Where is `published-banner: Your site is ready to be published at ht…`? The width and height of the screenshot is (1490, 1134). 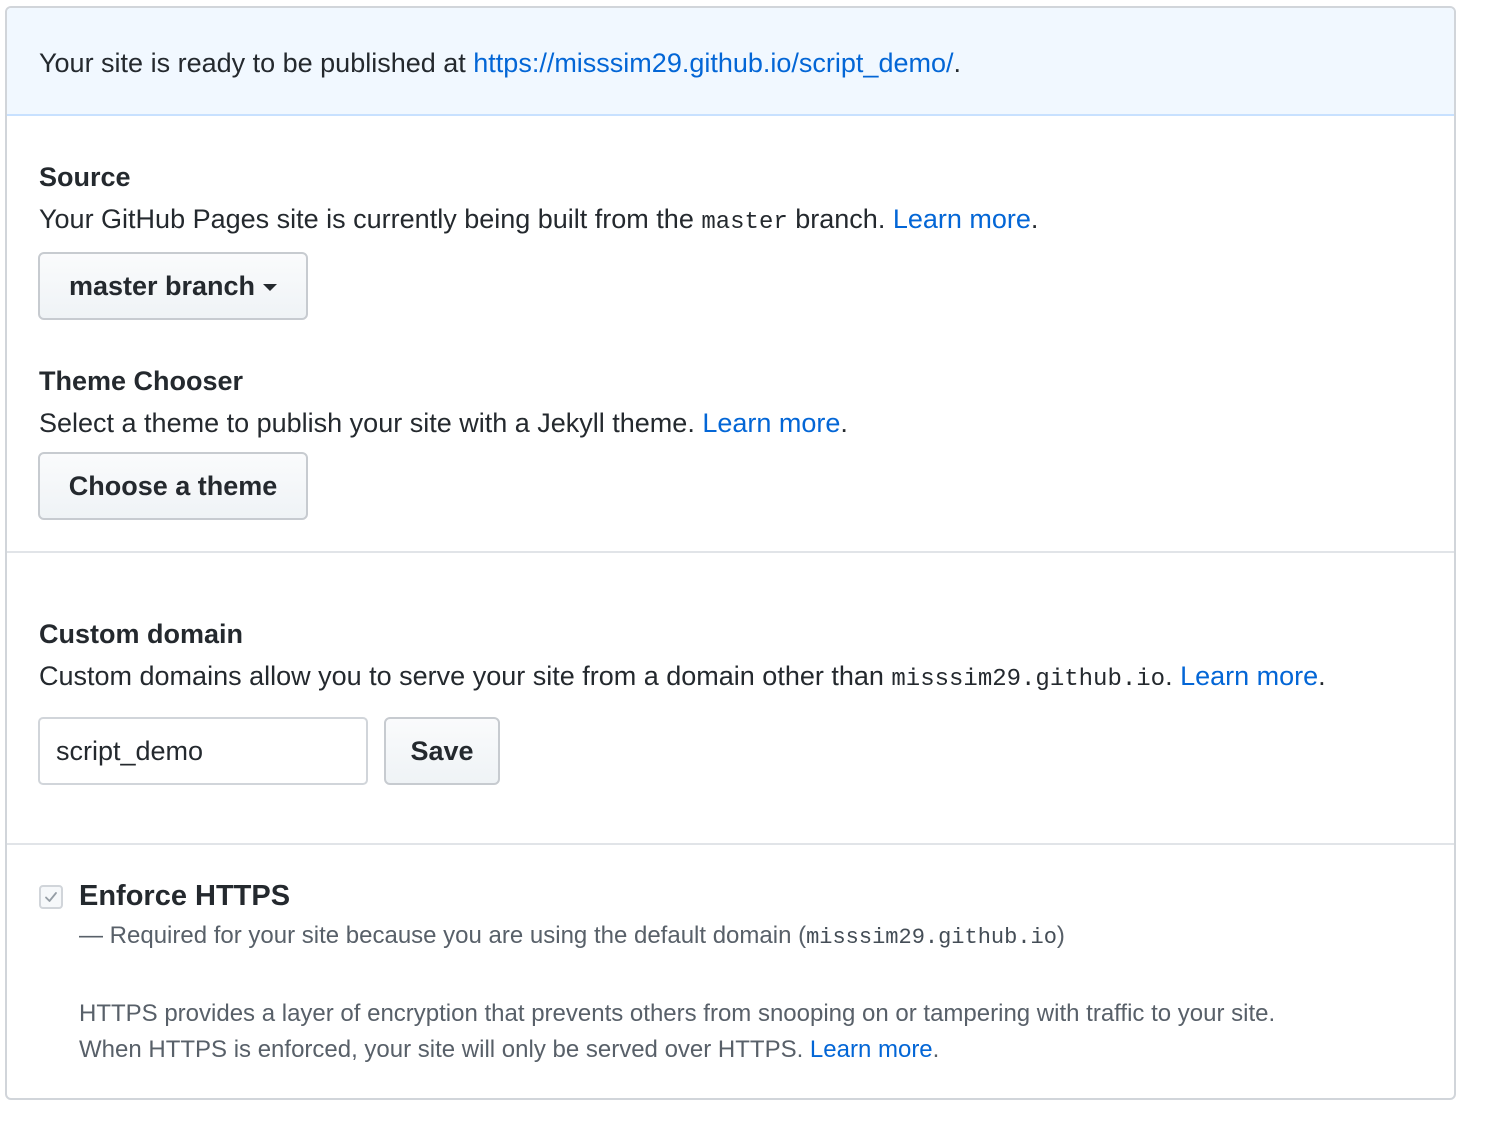
published-banner: Your site is ready to be published at ht… is located at coordinates (730, 62).